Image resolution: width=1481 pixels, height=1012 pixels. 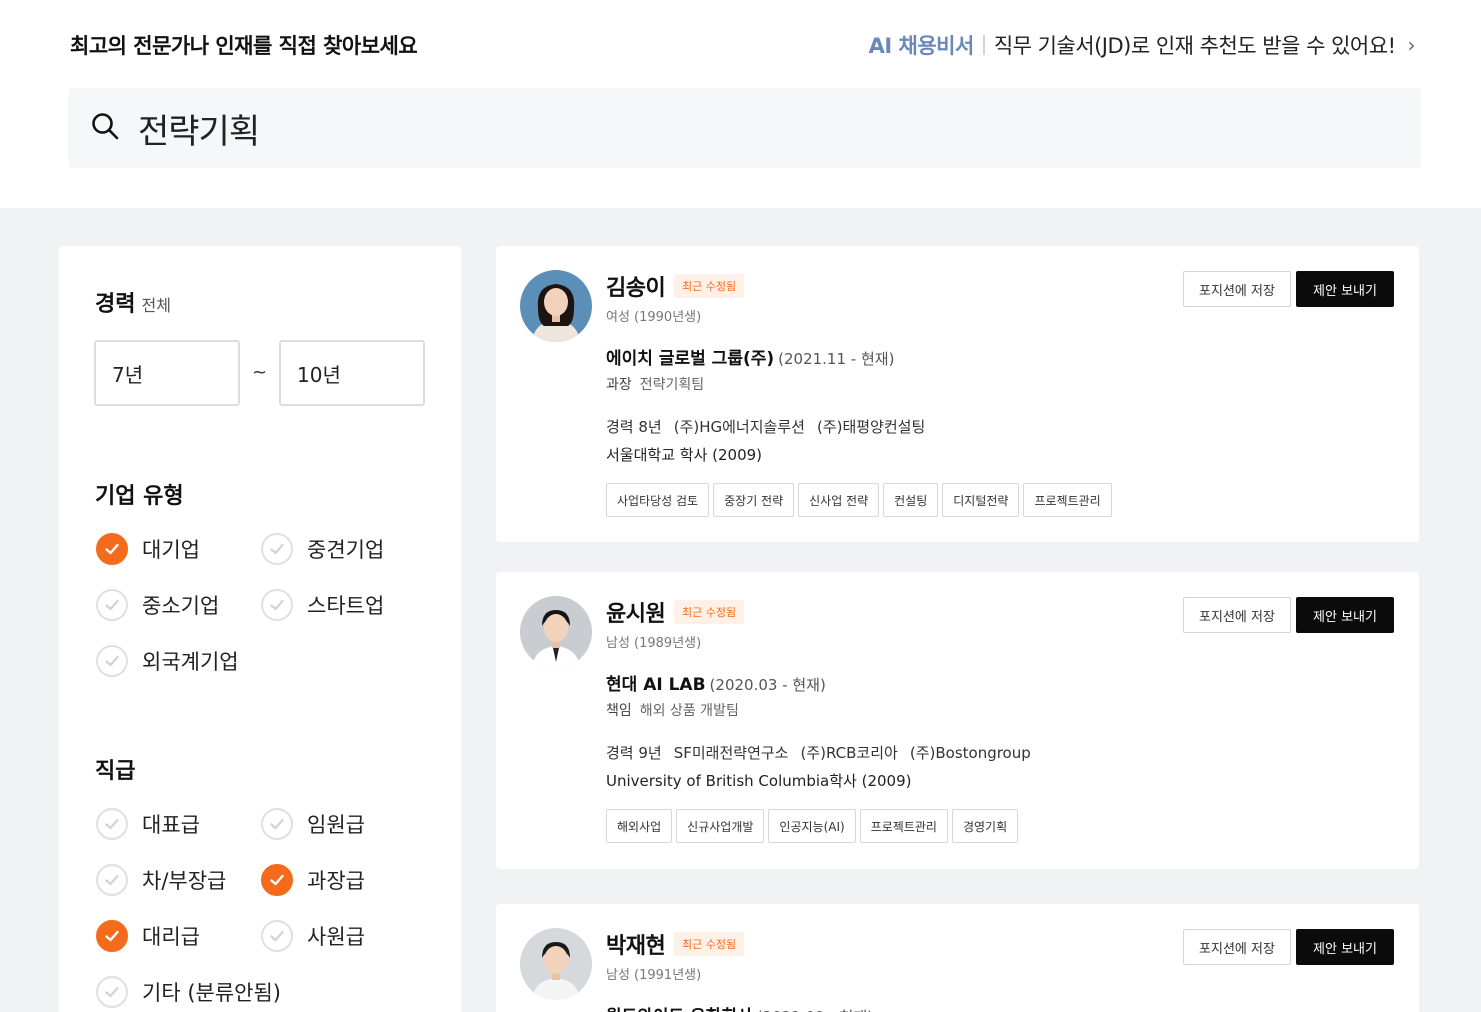 What do you see at coordinates (167, 661) in the screenshot?
I see `filter-option: 외국계기업` at bounding box center [167, 661].